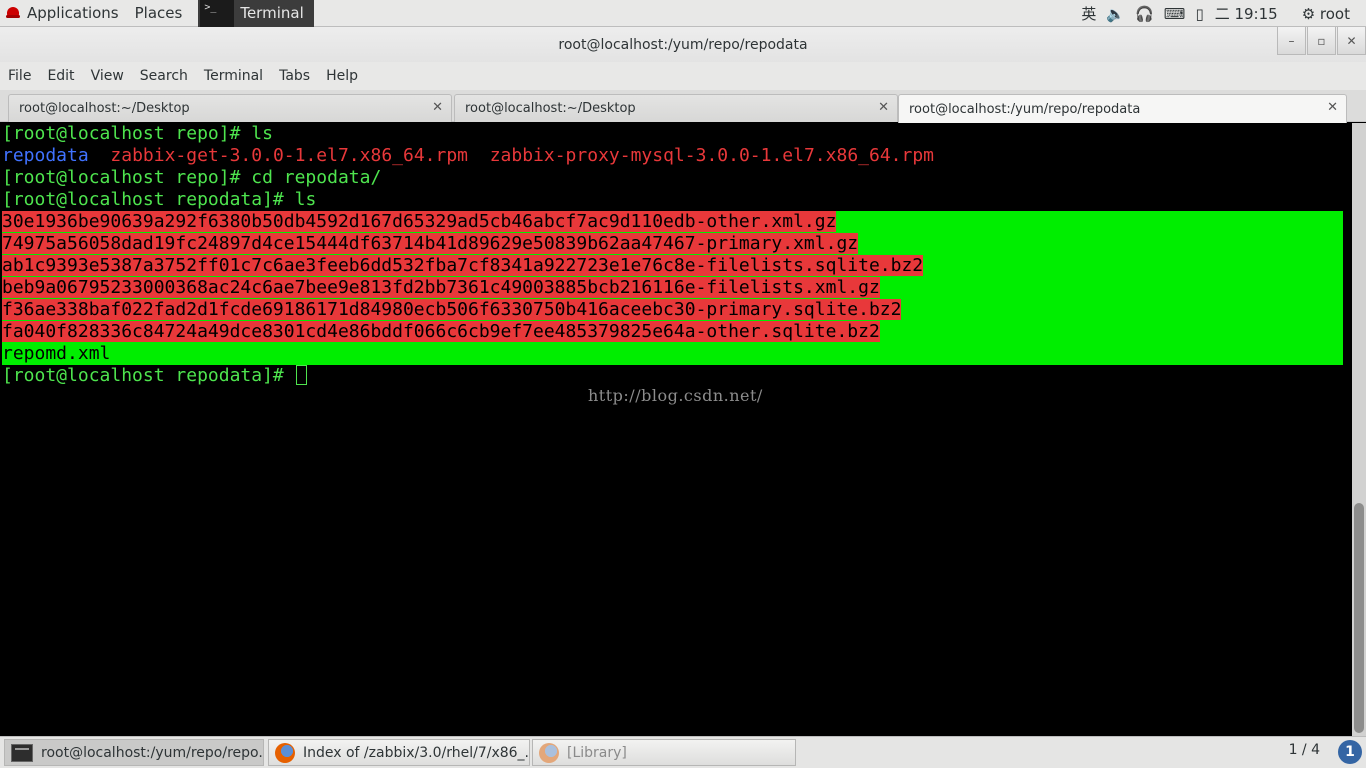  Describe the element at coordinates (1359, 429) in the screenshot. I see `terminal-scrollbar` at that location.